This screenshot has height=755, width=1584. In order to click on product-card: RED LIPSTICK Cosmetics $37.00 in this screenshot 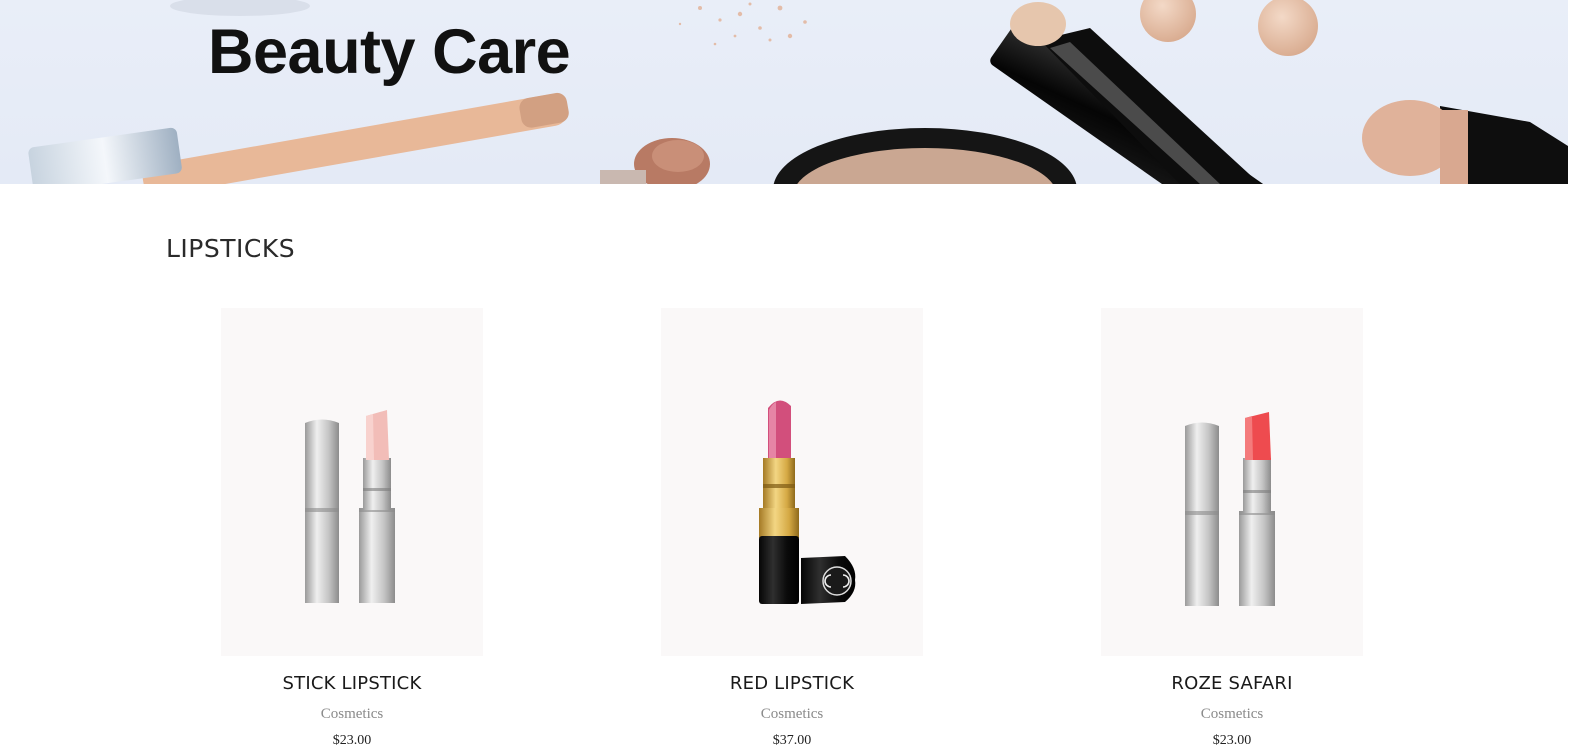, I will do `click(792, 530)`.